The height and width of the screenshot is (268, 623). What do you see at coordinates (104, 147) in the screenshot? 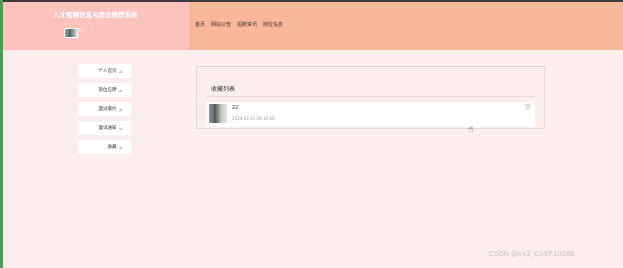
I see `sidebar-item-favorites: 收藏 ⌂` at bounding box center [104, 147].